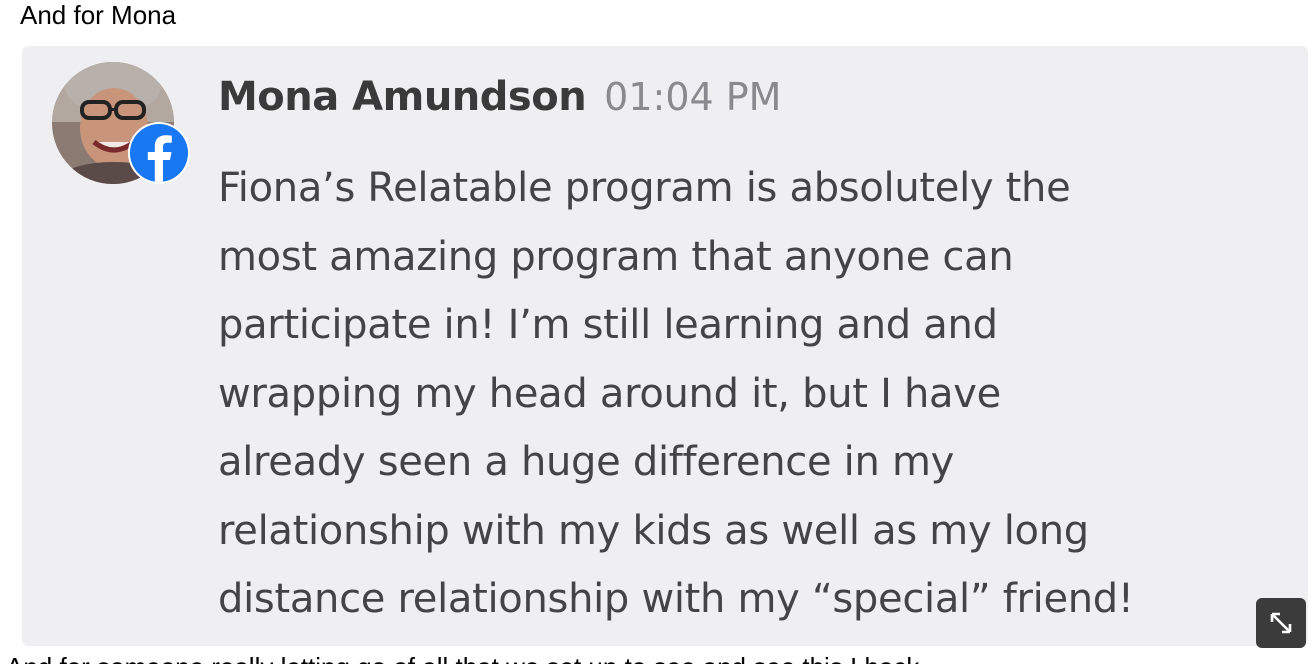  Describe the element at coordinates (159, 158) in the screenshot. I see `facebook-icon` at that location.